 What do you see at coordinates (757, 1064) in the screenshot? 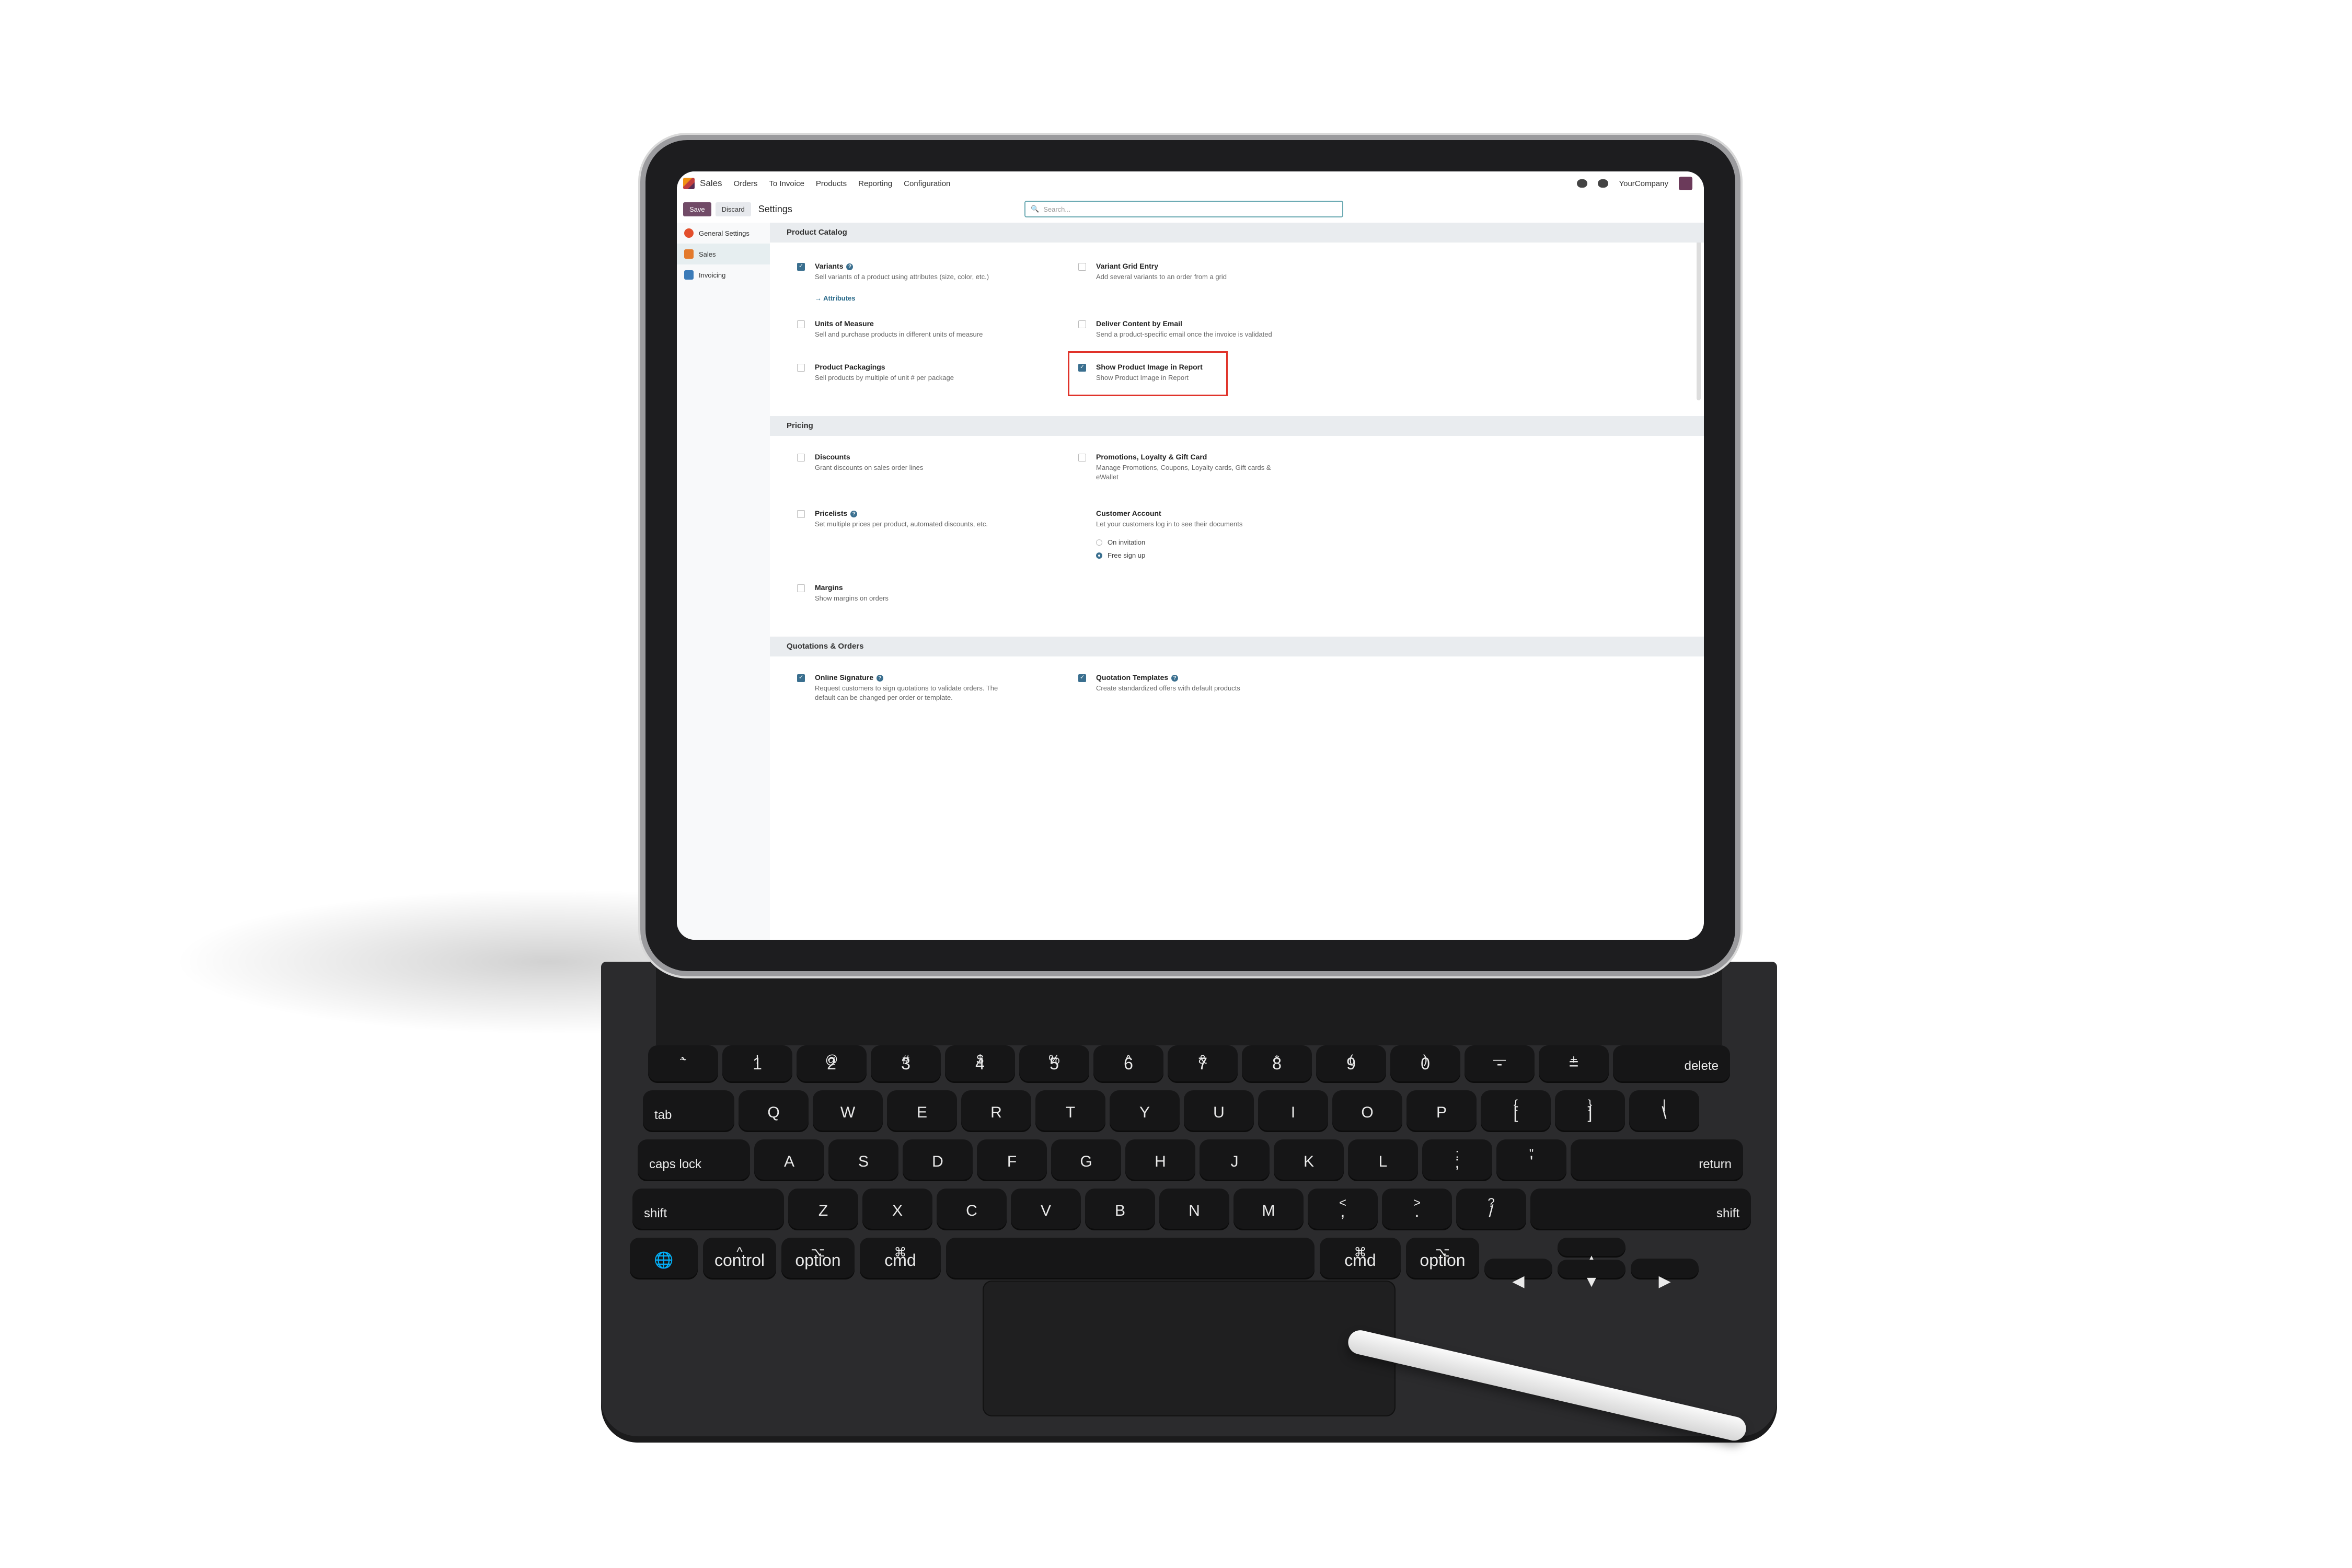
I see `key-1: ! 1` at bounding box center [757, 1064].